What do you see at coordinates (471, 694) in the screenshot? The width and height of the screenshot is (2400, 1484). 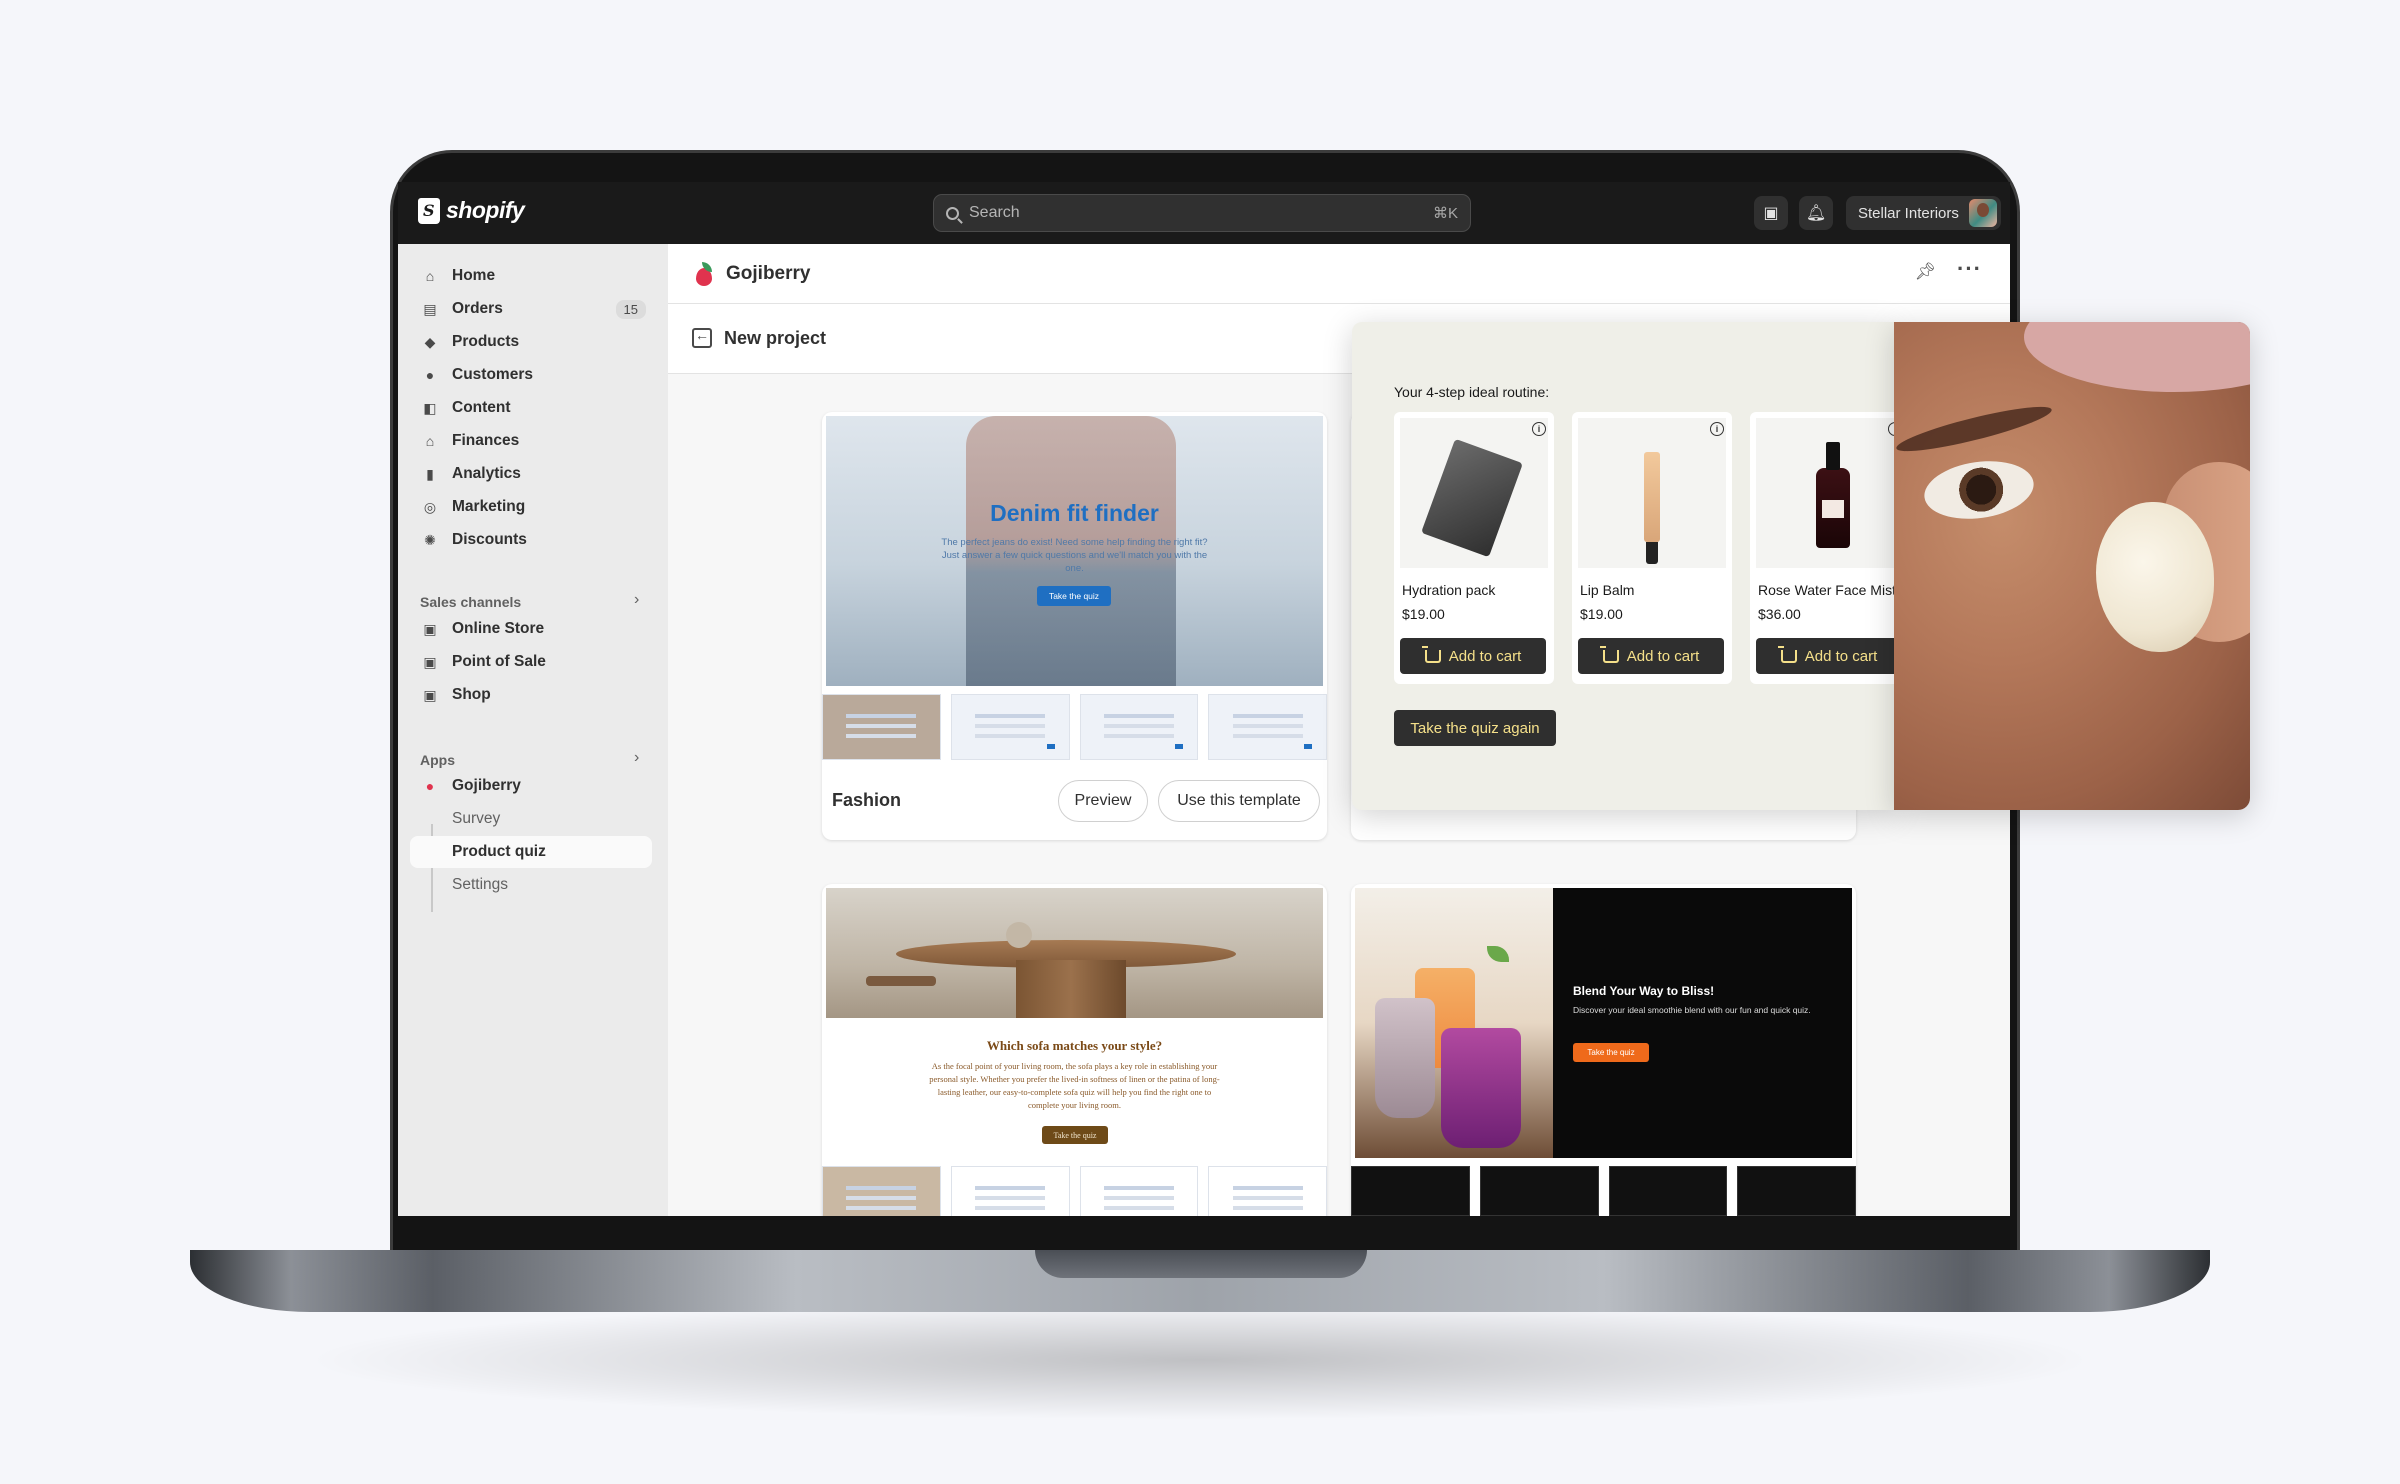 I see `sidebar-item-label: Shop` at bounding box center [471, 694].